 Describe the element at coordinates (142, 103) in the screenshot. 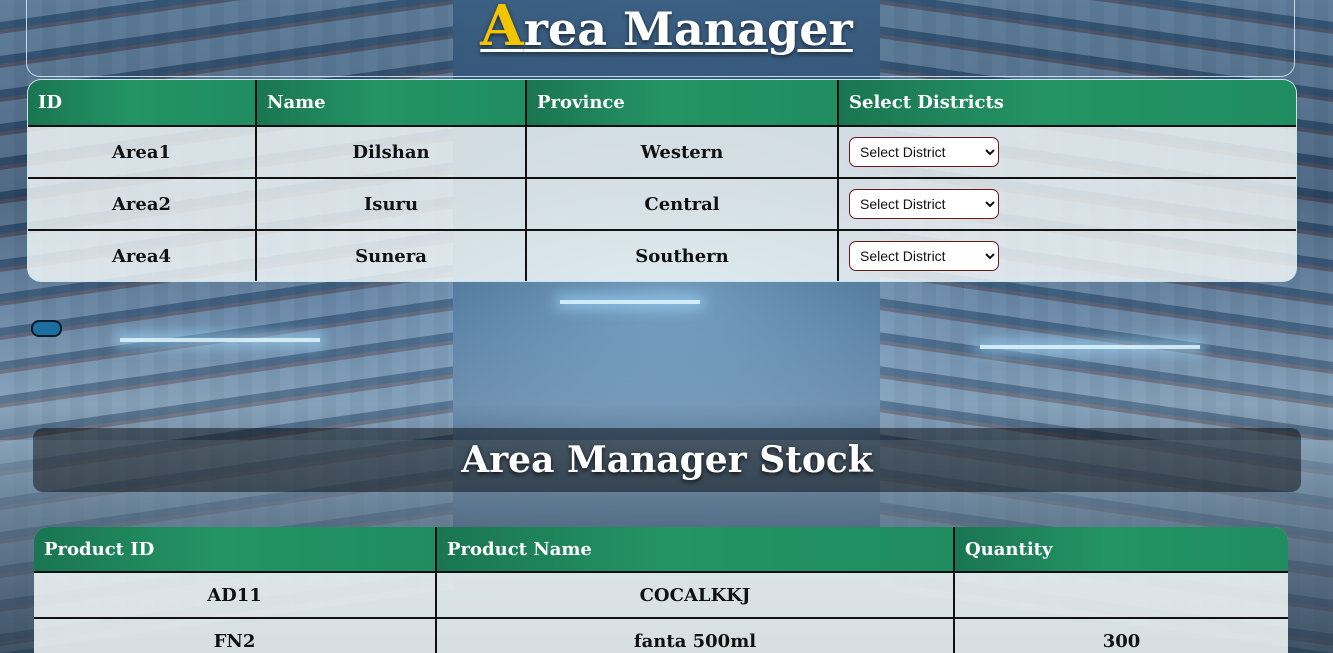

I see `column-header-id: ID` at that location.